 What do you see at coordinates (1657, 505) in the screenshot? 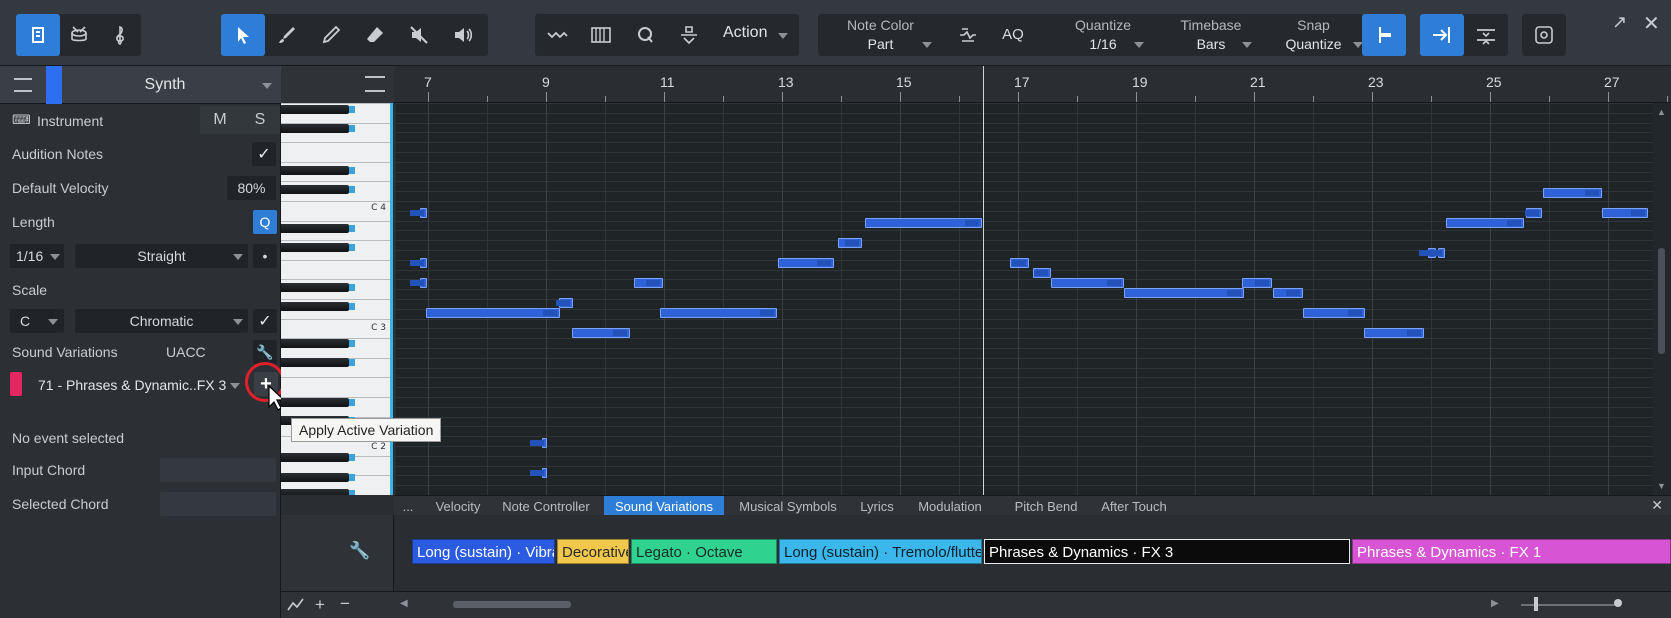
I see `close-lane-icon: ✕` at bounding box center [1657, 505].